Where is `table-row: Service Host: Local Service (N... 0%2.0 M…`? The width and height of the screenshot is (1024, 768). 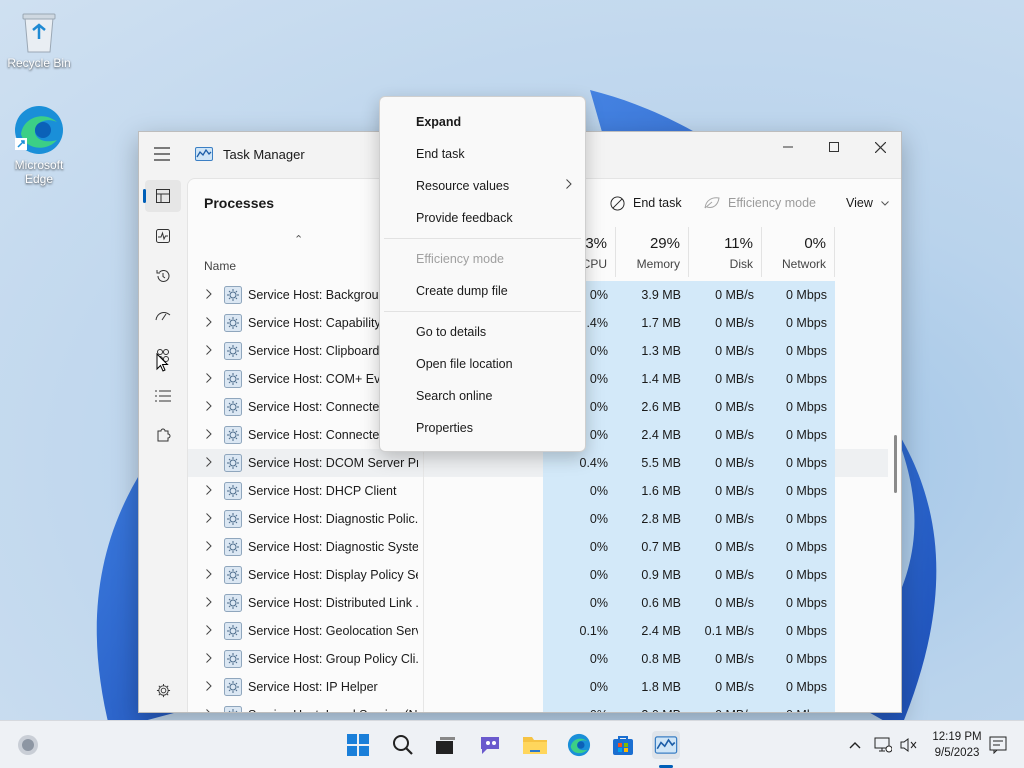
table-row: Service Host: Local Service (N... 0%2.0 M… is located at coordinates (538, 707).